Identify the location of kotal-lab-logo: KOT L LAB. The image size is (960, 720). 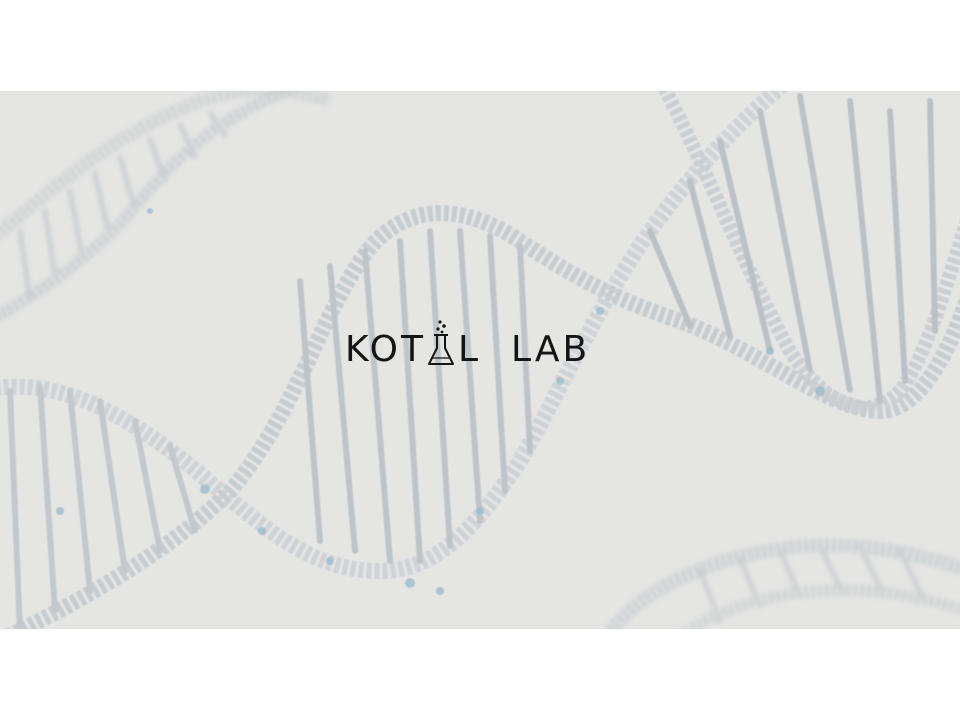
(468, 345).